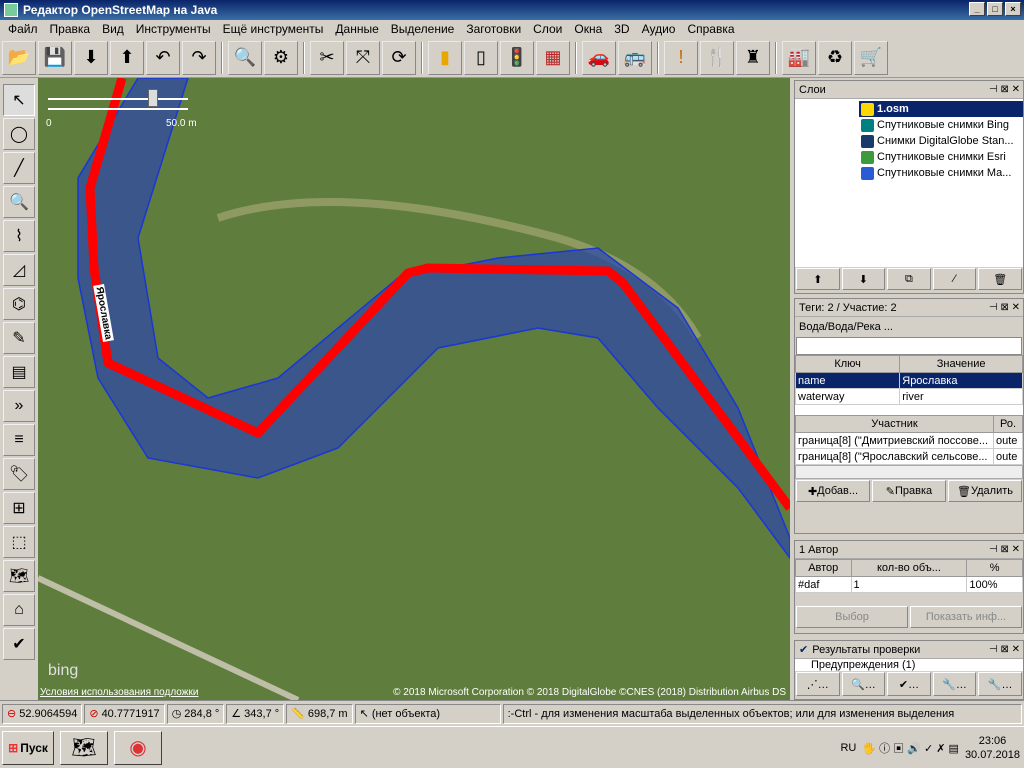 The image size is (1024, 768). Describe the element at coordinates (19, 406) in the screenshot. I see `more-tools-button: »` at that location.